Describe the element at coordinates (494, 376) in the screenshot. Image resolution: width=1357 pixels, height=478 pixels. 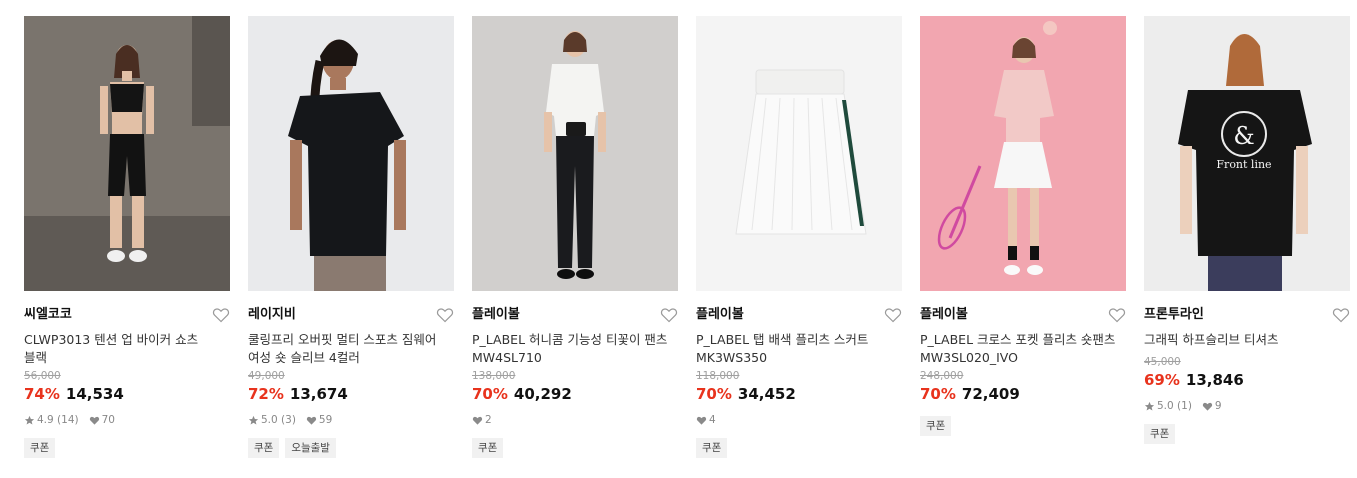
I see `original-price: 138,000` at that location.